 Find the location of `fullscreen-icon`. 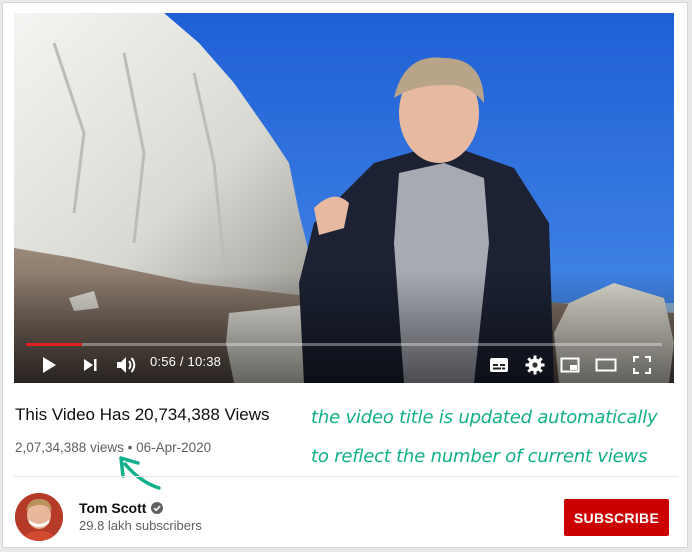

fullscreen-icon is located at coordinates (642, 365).